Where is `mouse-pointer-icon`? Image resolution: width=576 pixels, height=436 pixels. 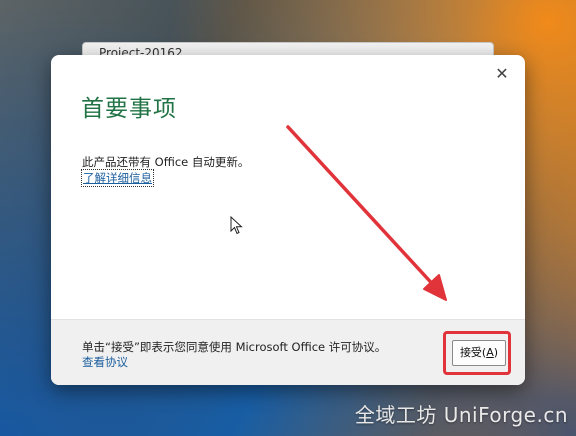 mouse-pointer-icon is located at coordinates (236, 225).